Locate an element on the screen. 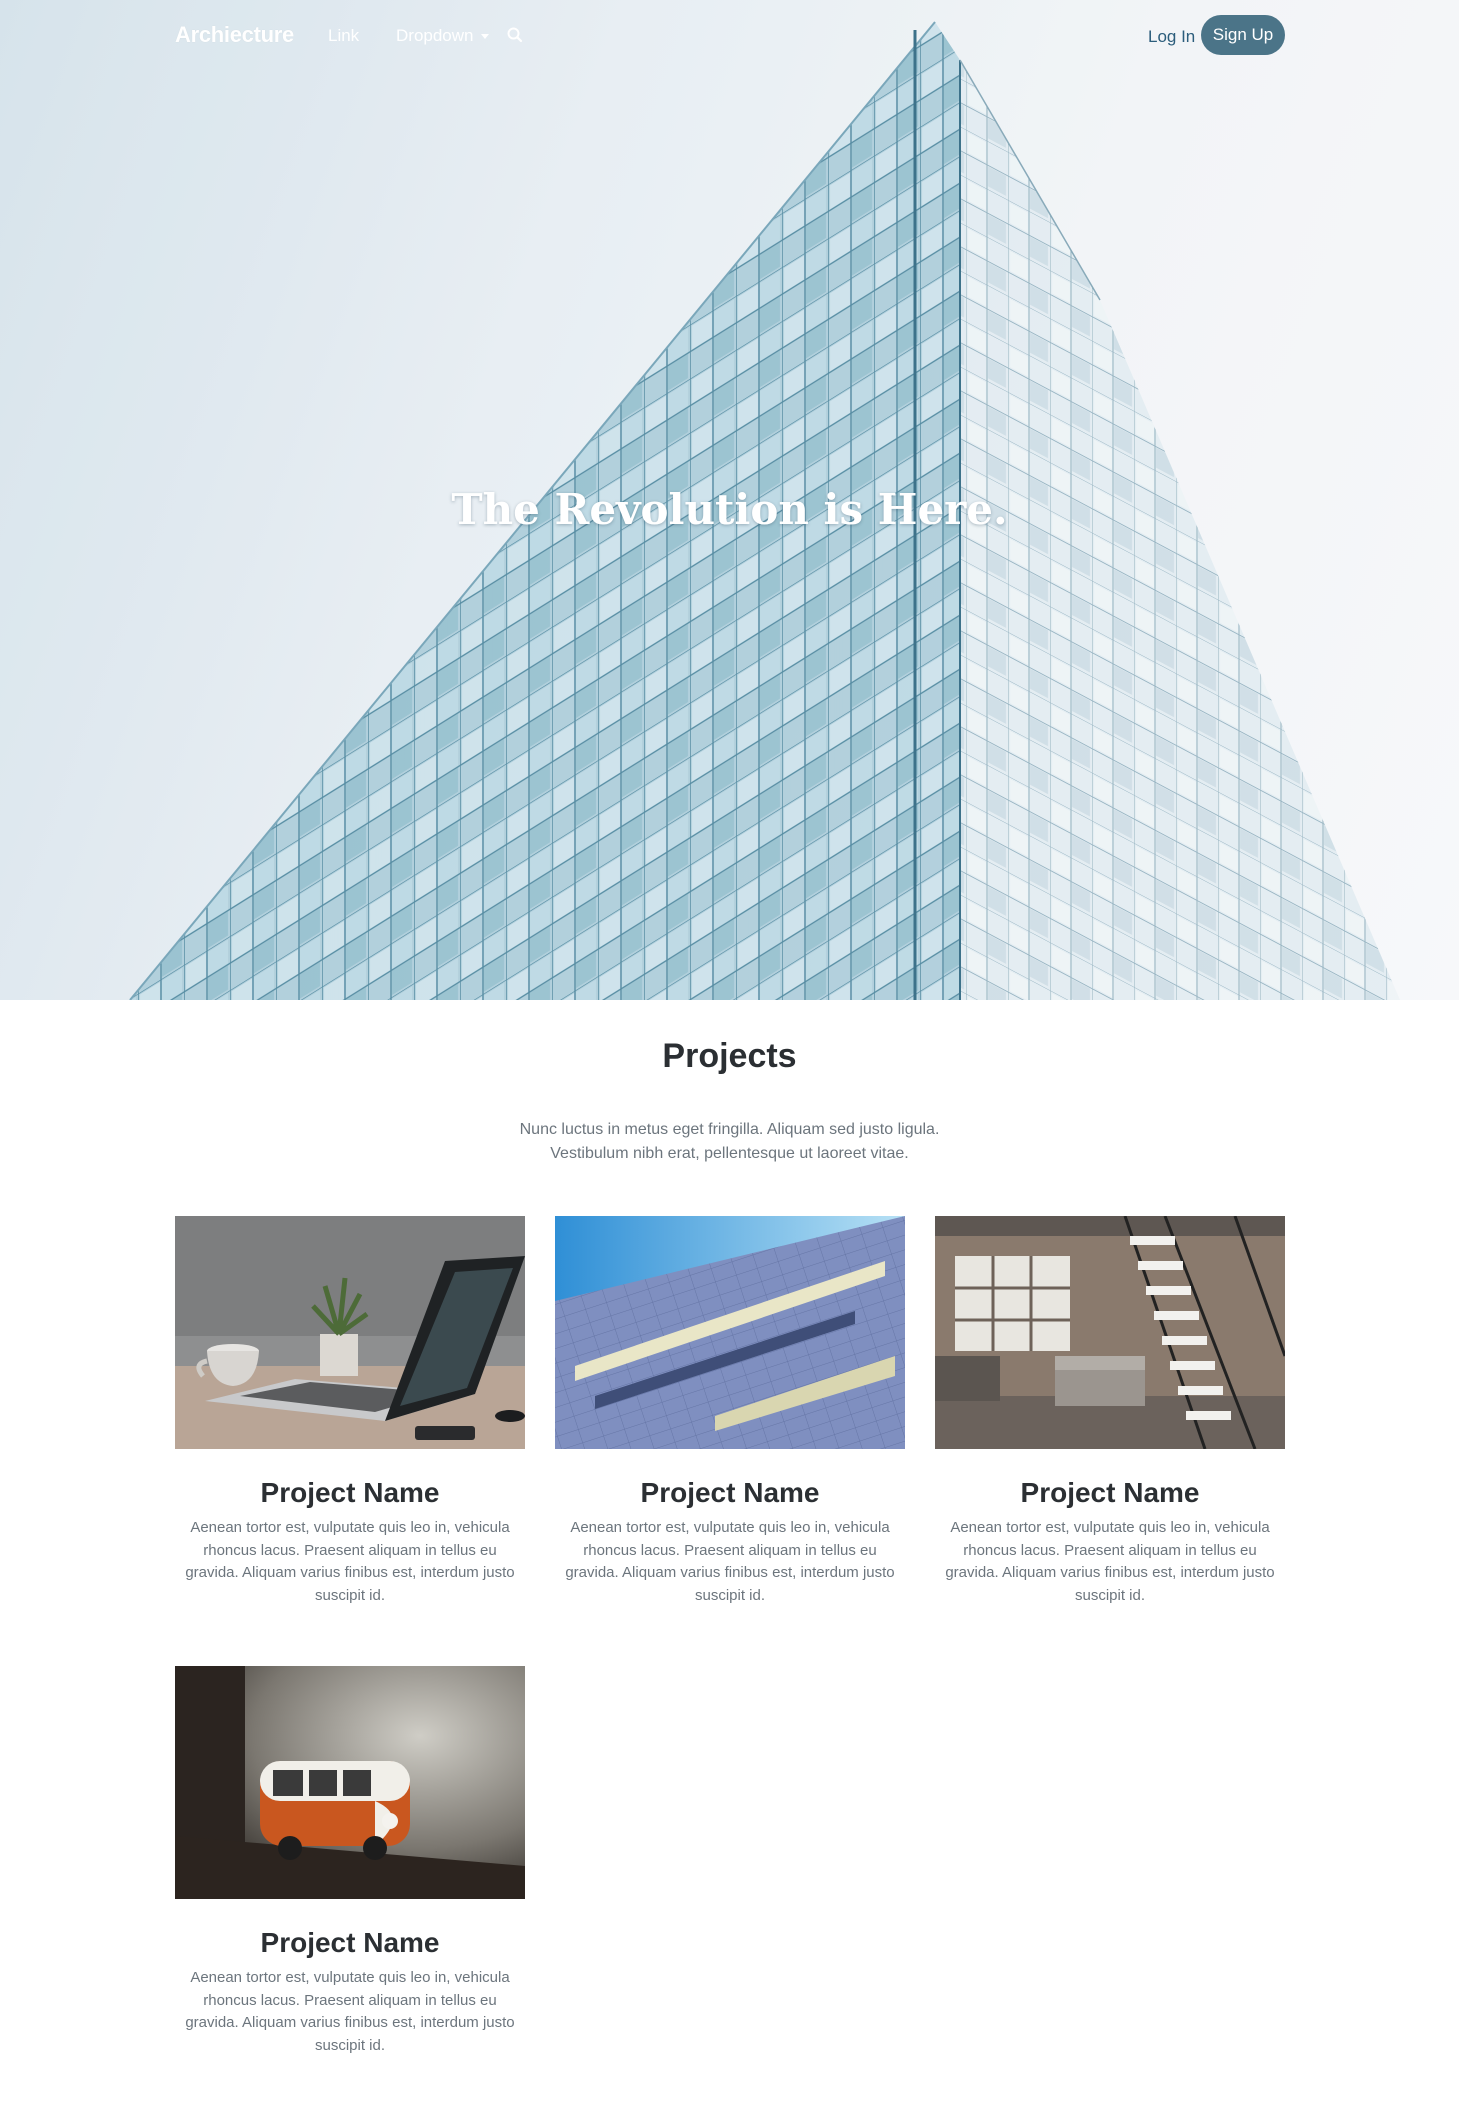 Image resolution: width=1459 pixels, height=2106 pixels. project-image-van is located at coordinates (350, 1782).